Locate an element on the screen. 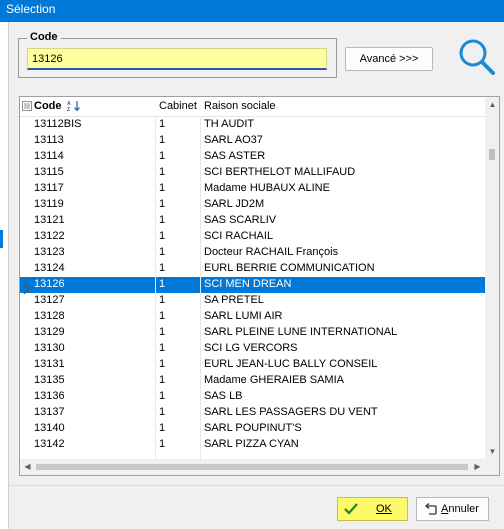  table-row: 13113 1 SARL AO37 is located at coordinates (252, 141).